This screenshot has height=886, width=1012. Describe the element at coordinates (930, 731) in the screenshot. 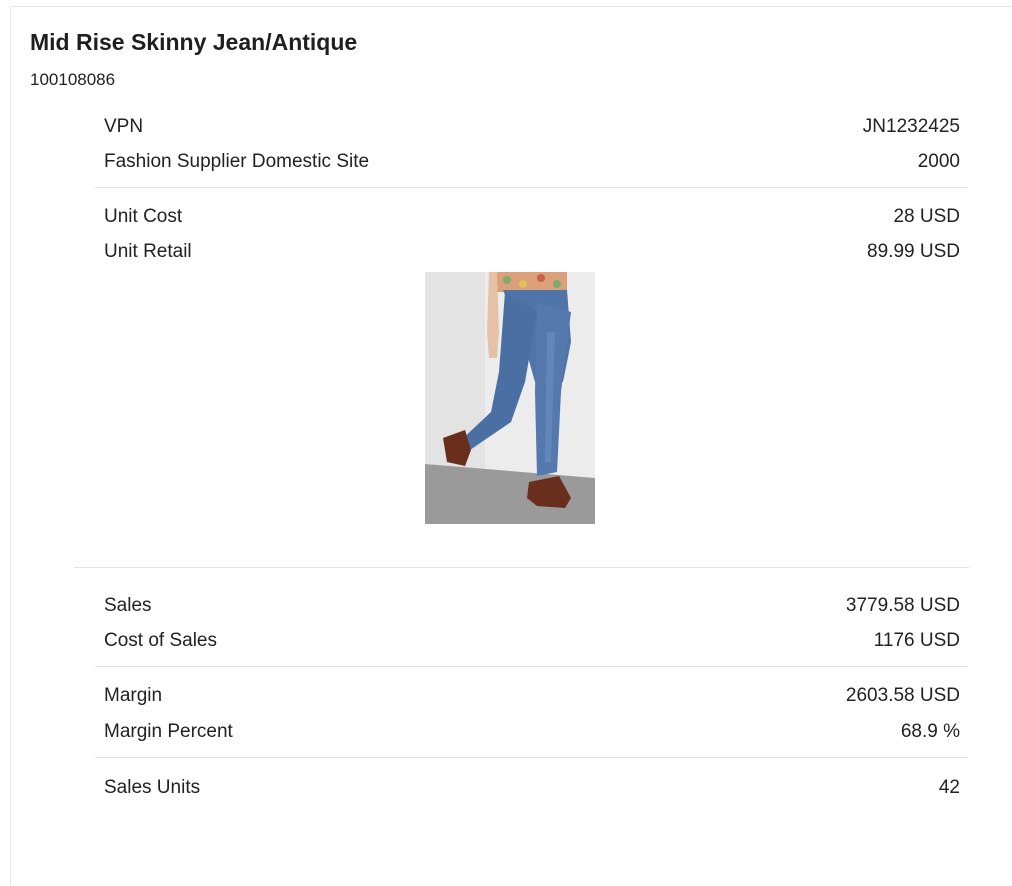

I see `margin-percent-value: 68.9 %` at that location.